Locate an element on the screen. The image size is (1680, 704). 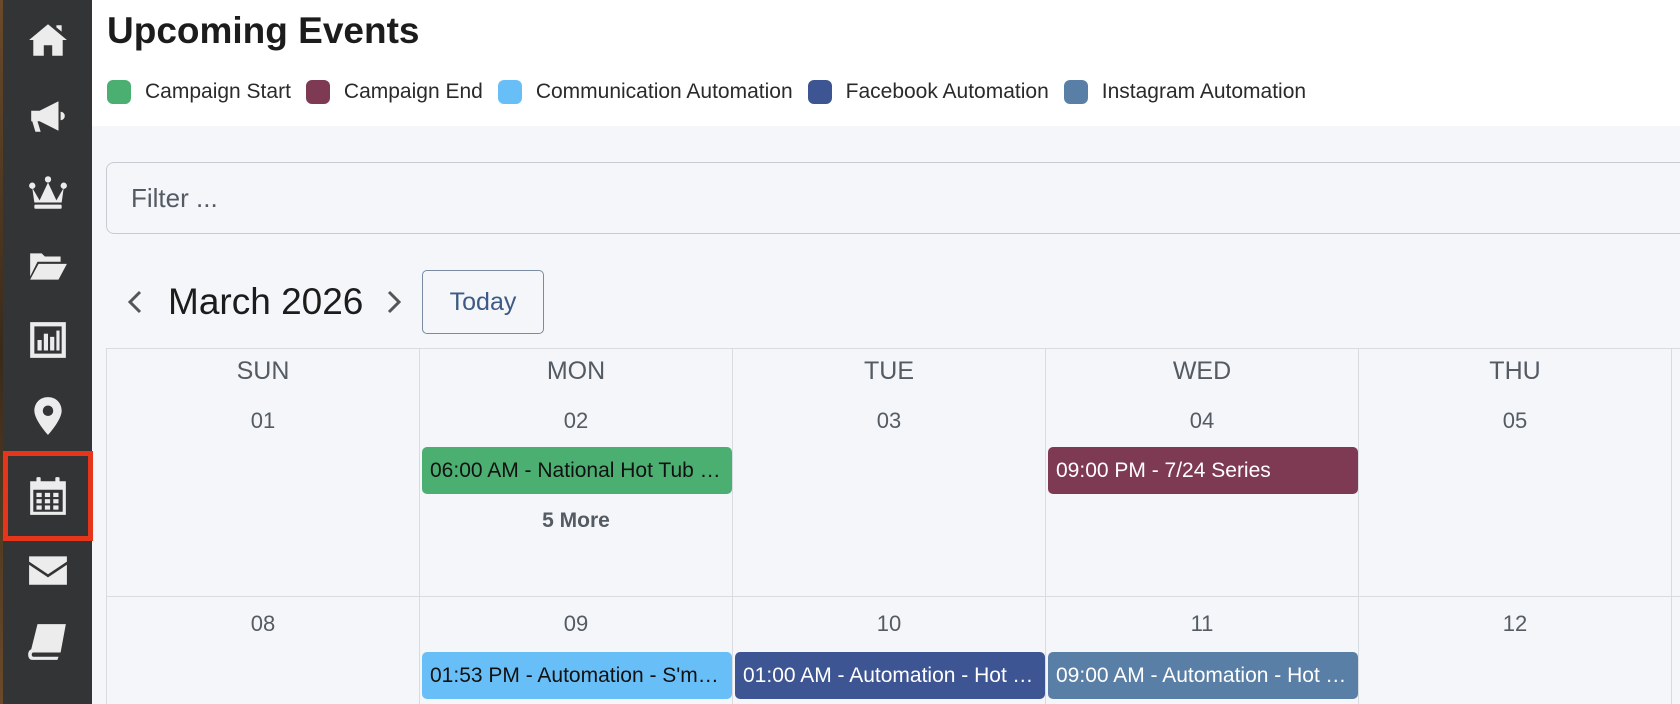
sidebar-item-loyalty is located at coordinates (47, 192).